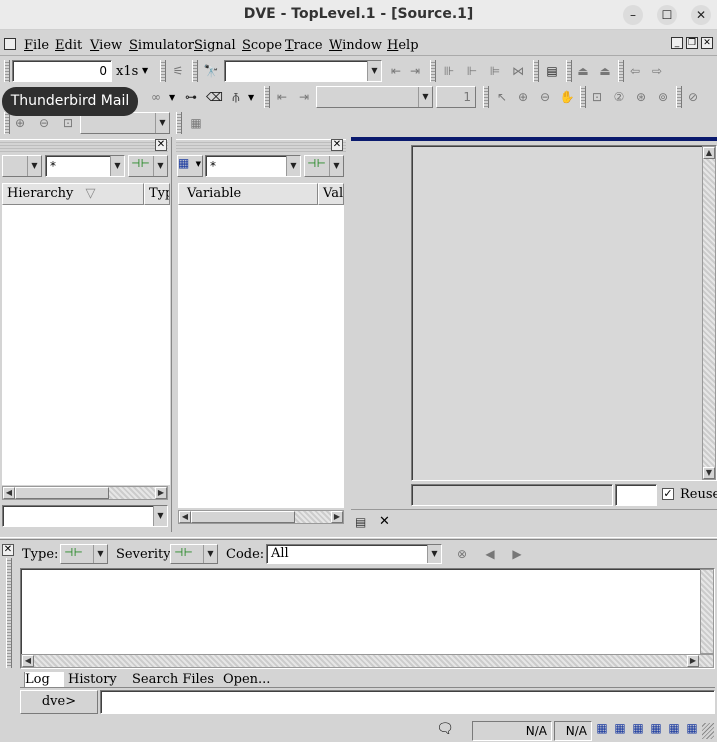 Image resolution: width=717 pixels, height=742 pixels. Describe the element at coordinates (692, 730) in the screenshot. I see `status-icon-6: ▦` at that location.